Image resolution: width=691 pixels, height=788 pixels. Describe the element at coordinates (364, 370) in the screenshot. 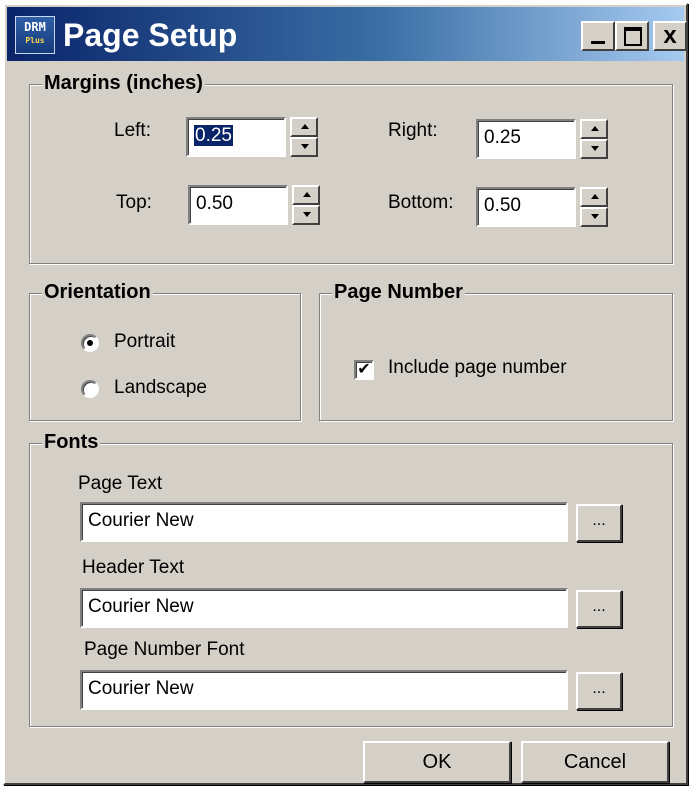

I see `include-page-number-checkbox: ✔` at that location.